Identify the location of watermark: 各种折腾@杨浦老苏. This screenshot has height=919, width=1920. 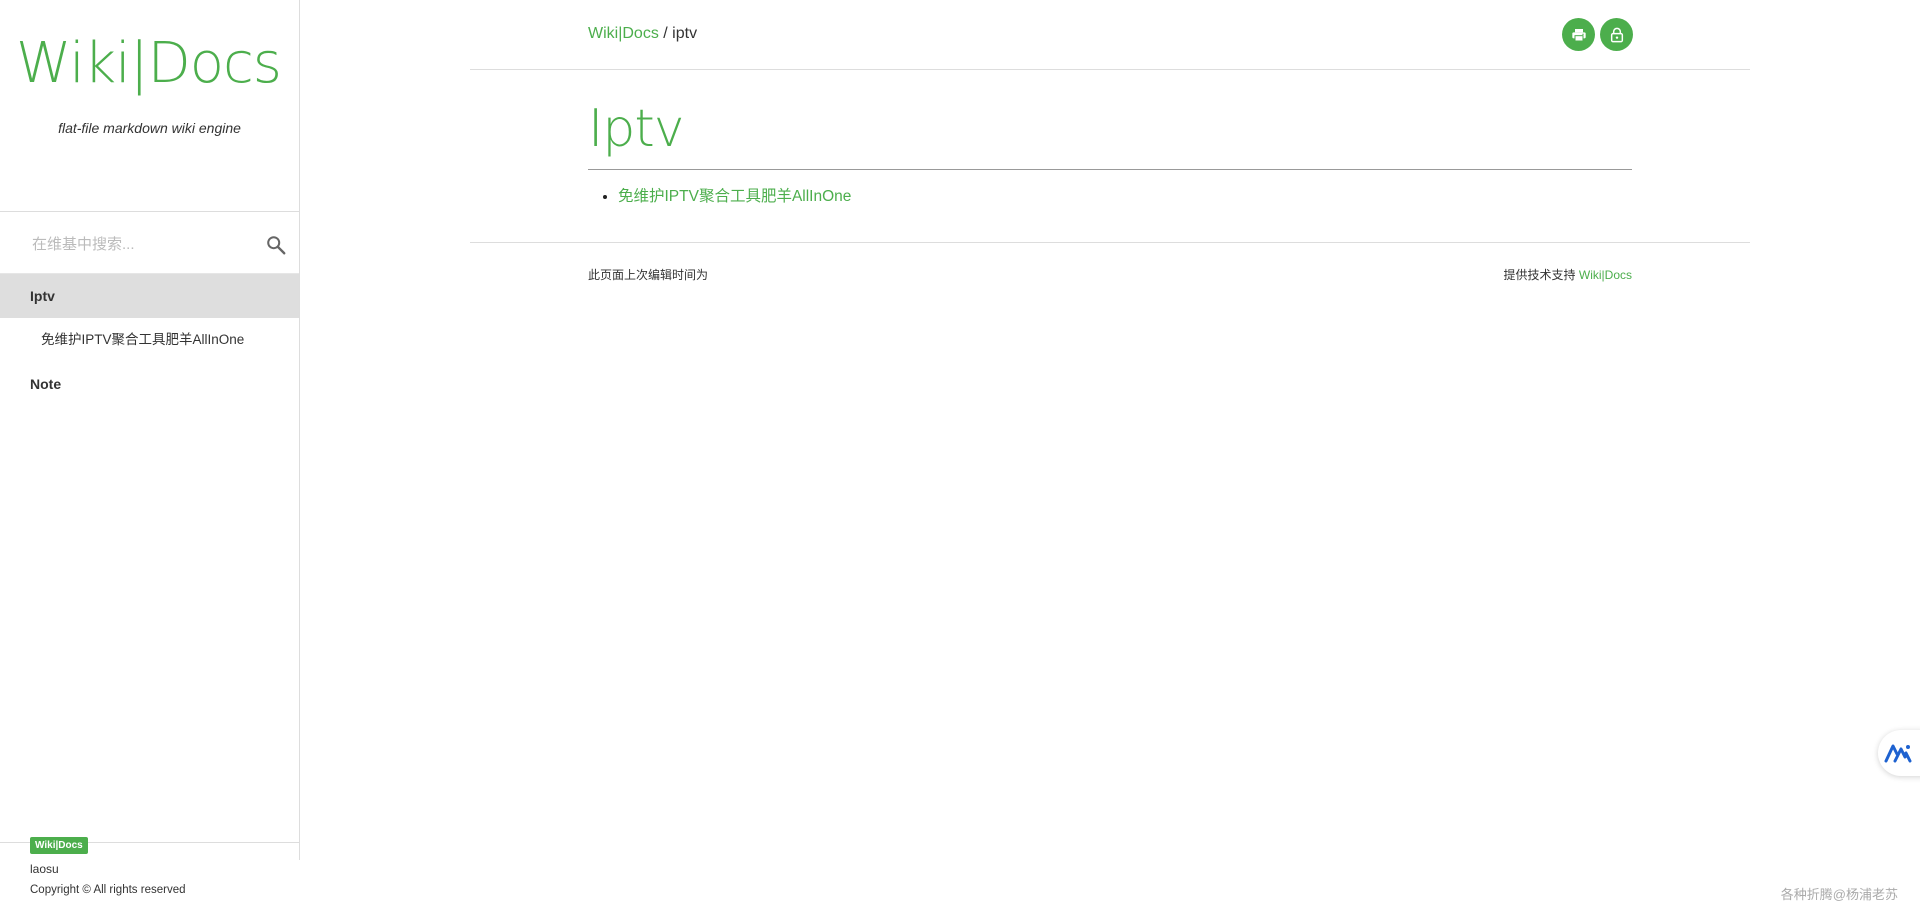
(1839, 894).